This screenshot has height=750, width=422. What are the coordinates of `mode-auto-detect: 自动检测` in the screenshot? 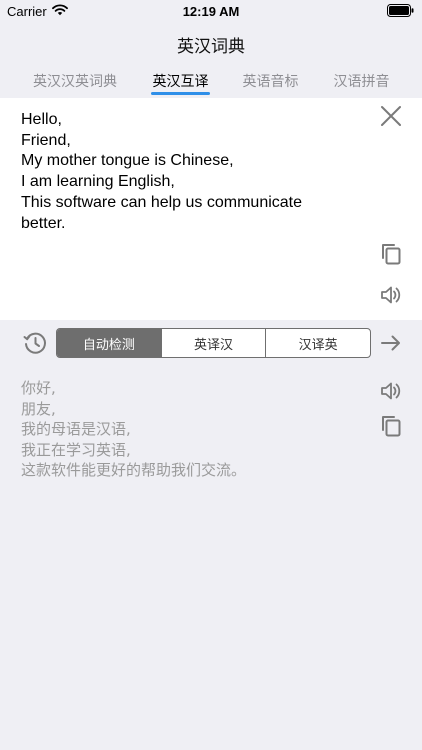 It's located at (109, 343).